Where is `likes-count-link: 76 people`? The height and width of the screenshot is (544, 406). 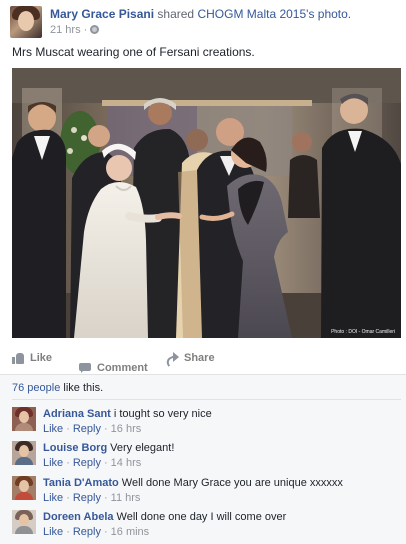 likes-count-link: 76 people is located at coordinates (36, 388).